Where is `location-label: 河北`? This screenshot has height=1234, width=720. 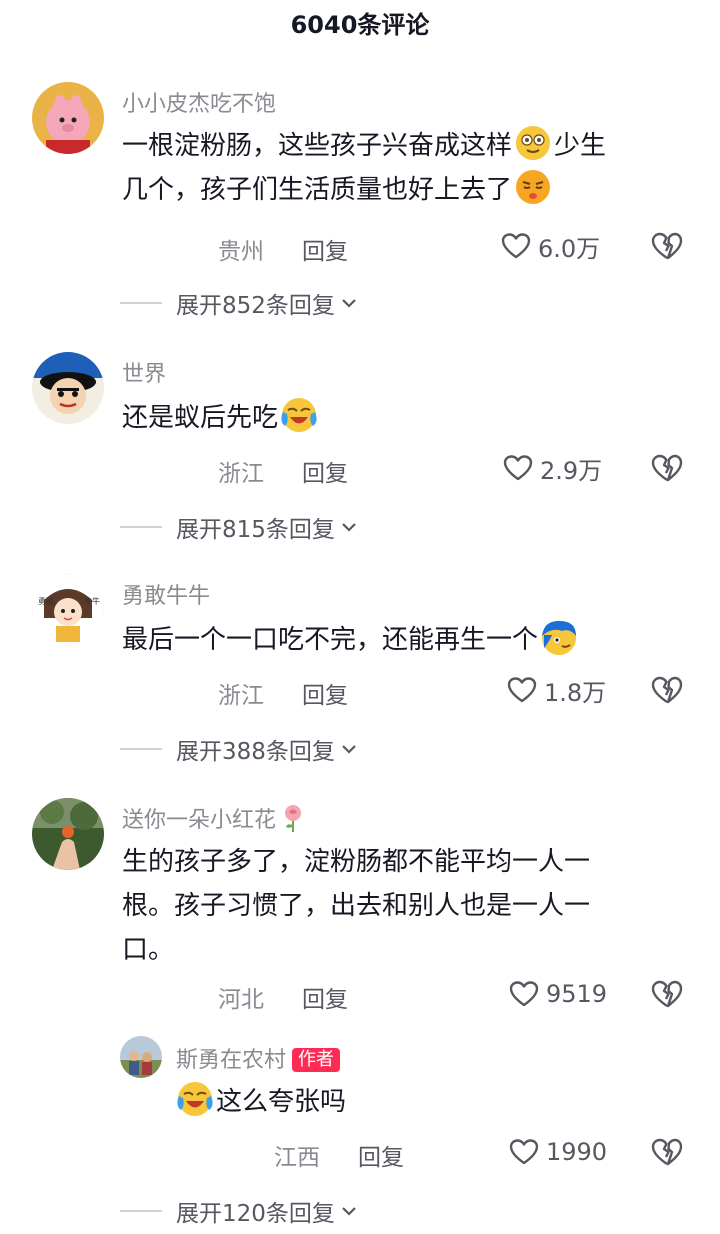 location-label: 河北 is located at coordinates (241, 1000).